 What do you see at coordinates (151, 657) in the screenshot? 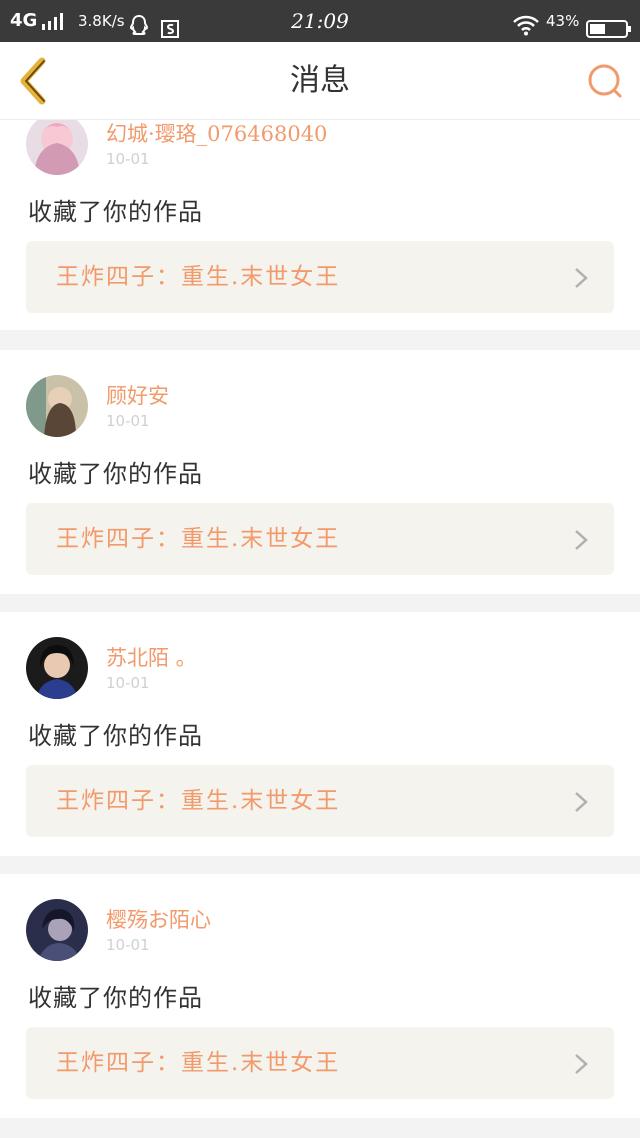
I see `username: 苏北陌 。` at bounding box center [151, 657].